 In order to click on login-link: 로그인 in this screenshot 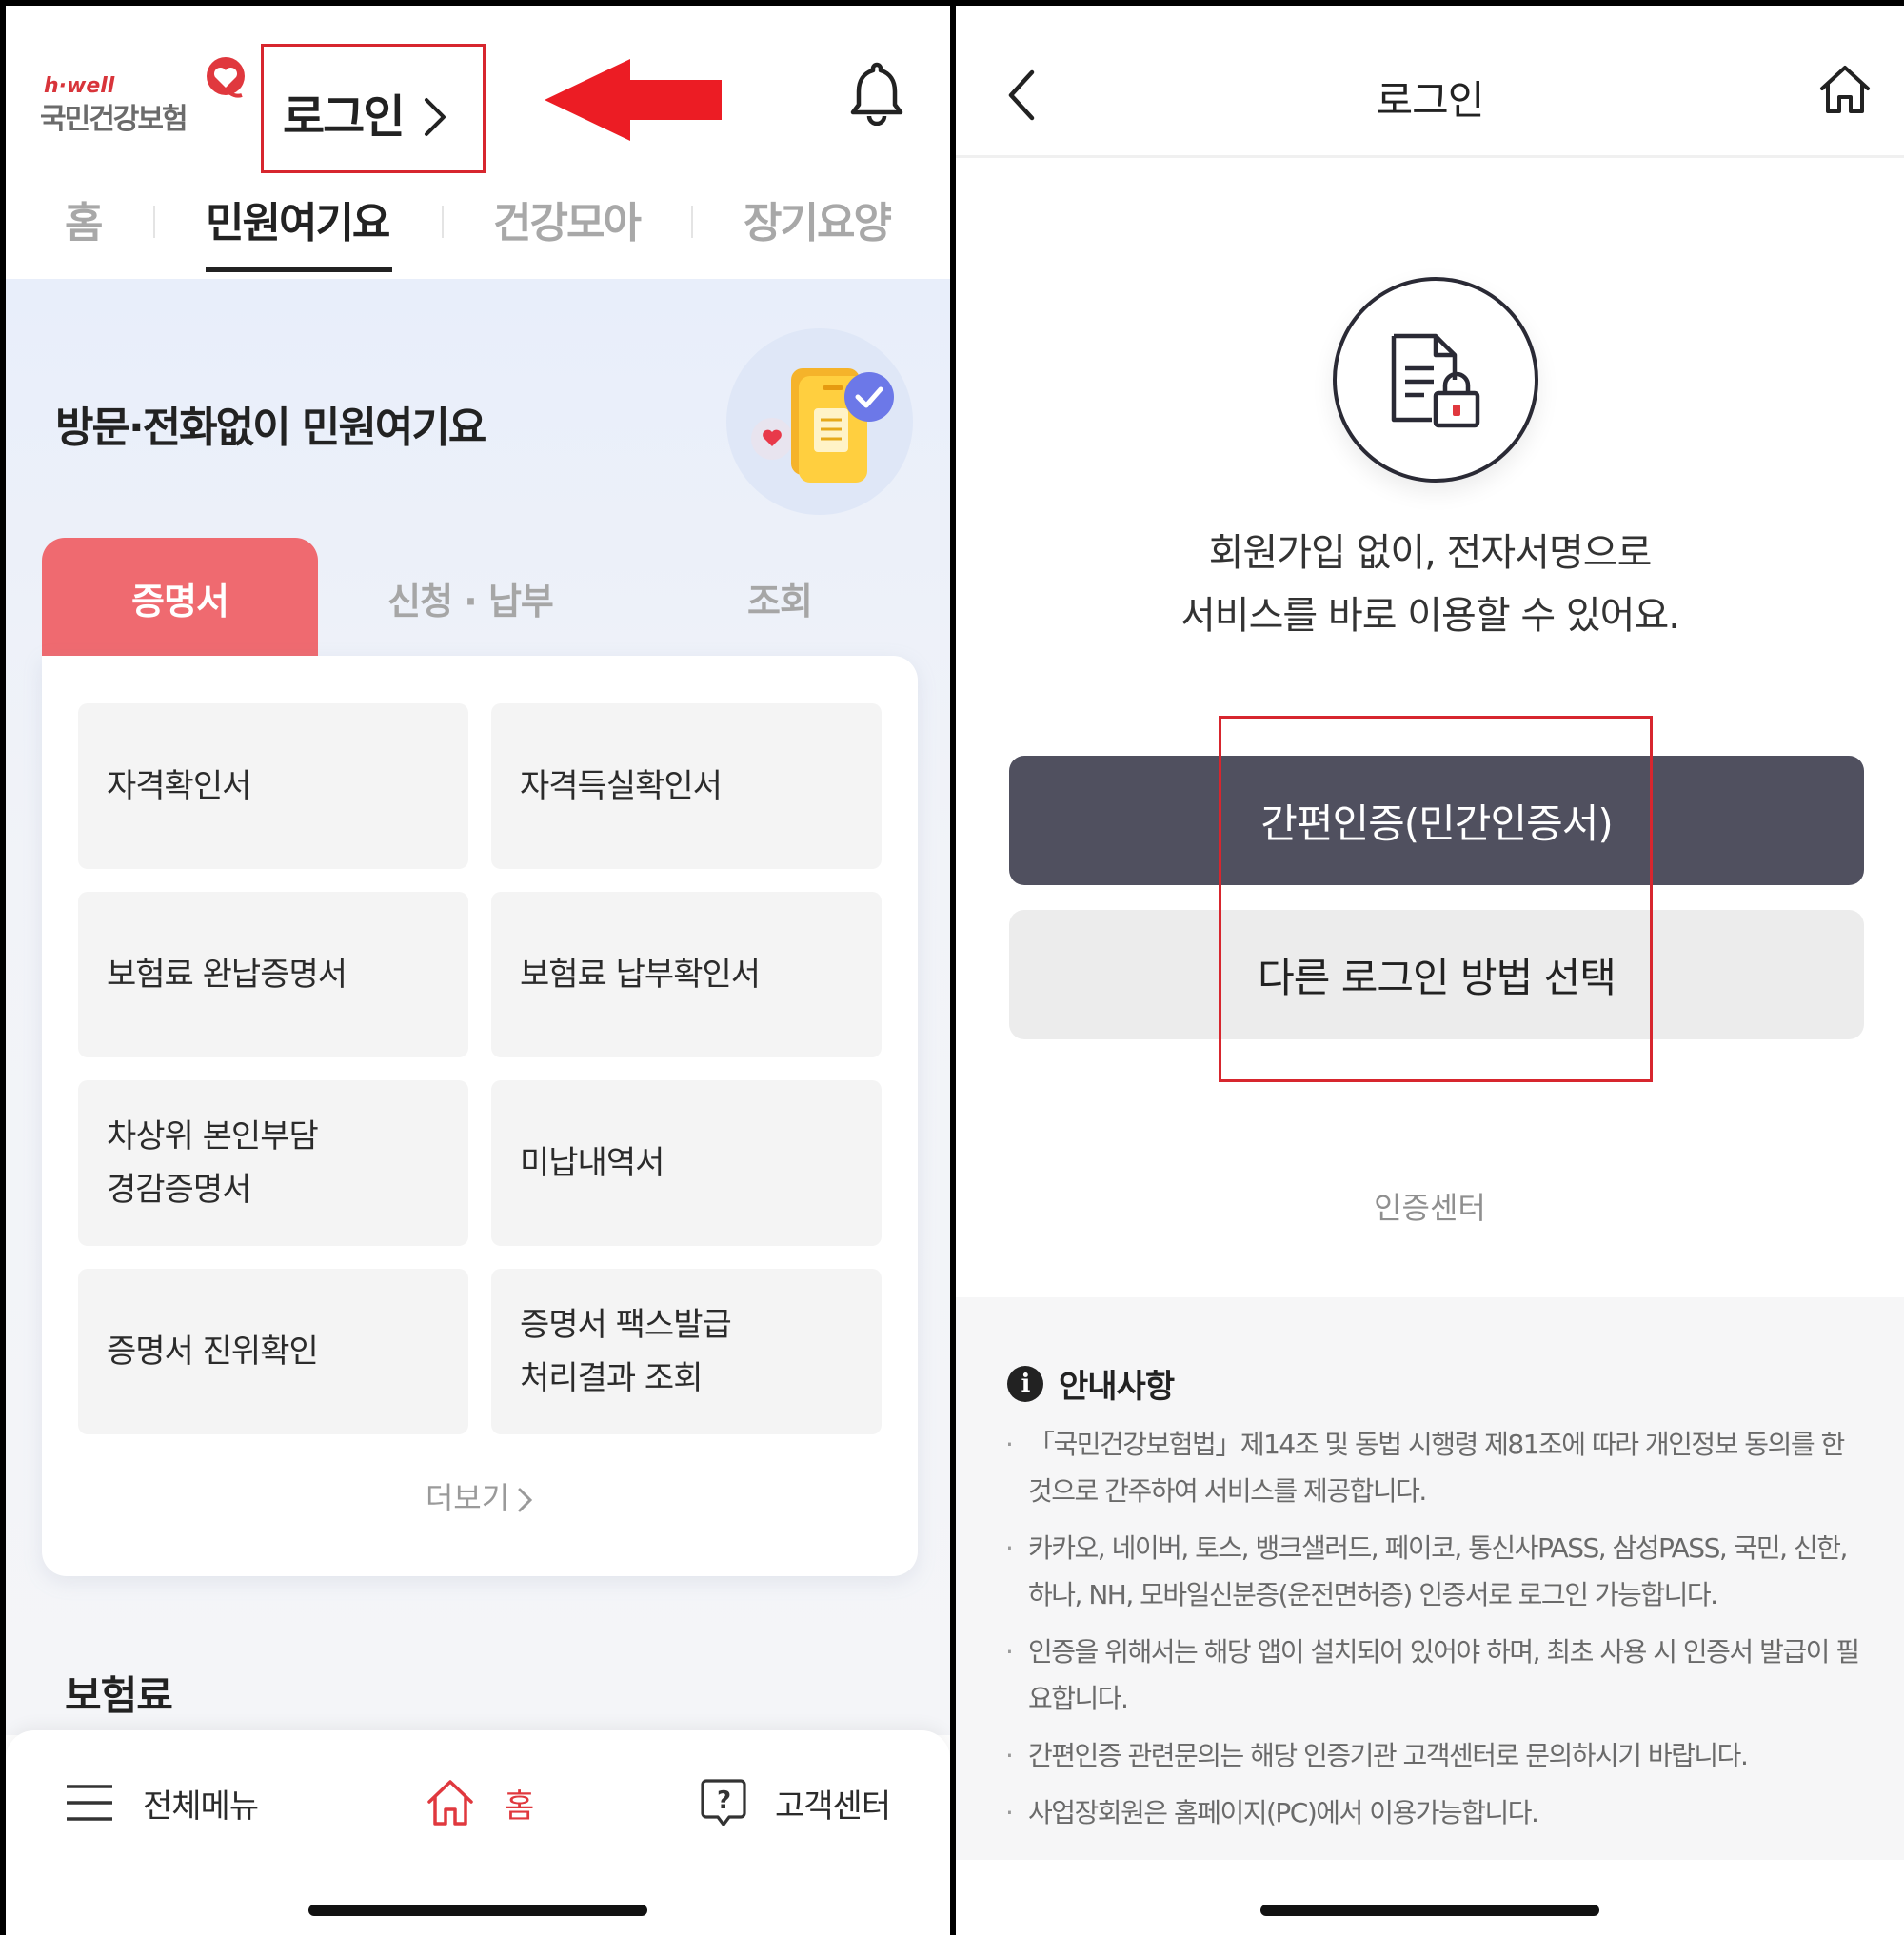, I will do `click(373, 108)`.